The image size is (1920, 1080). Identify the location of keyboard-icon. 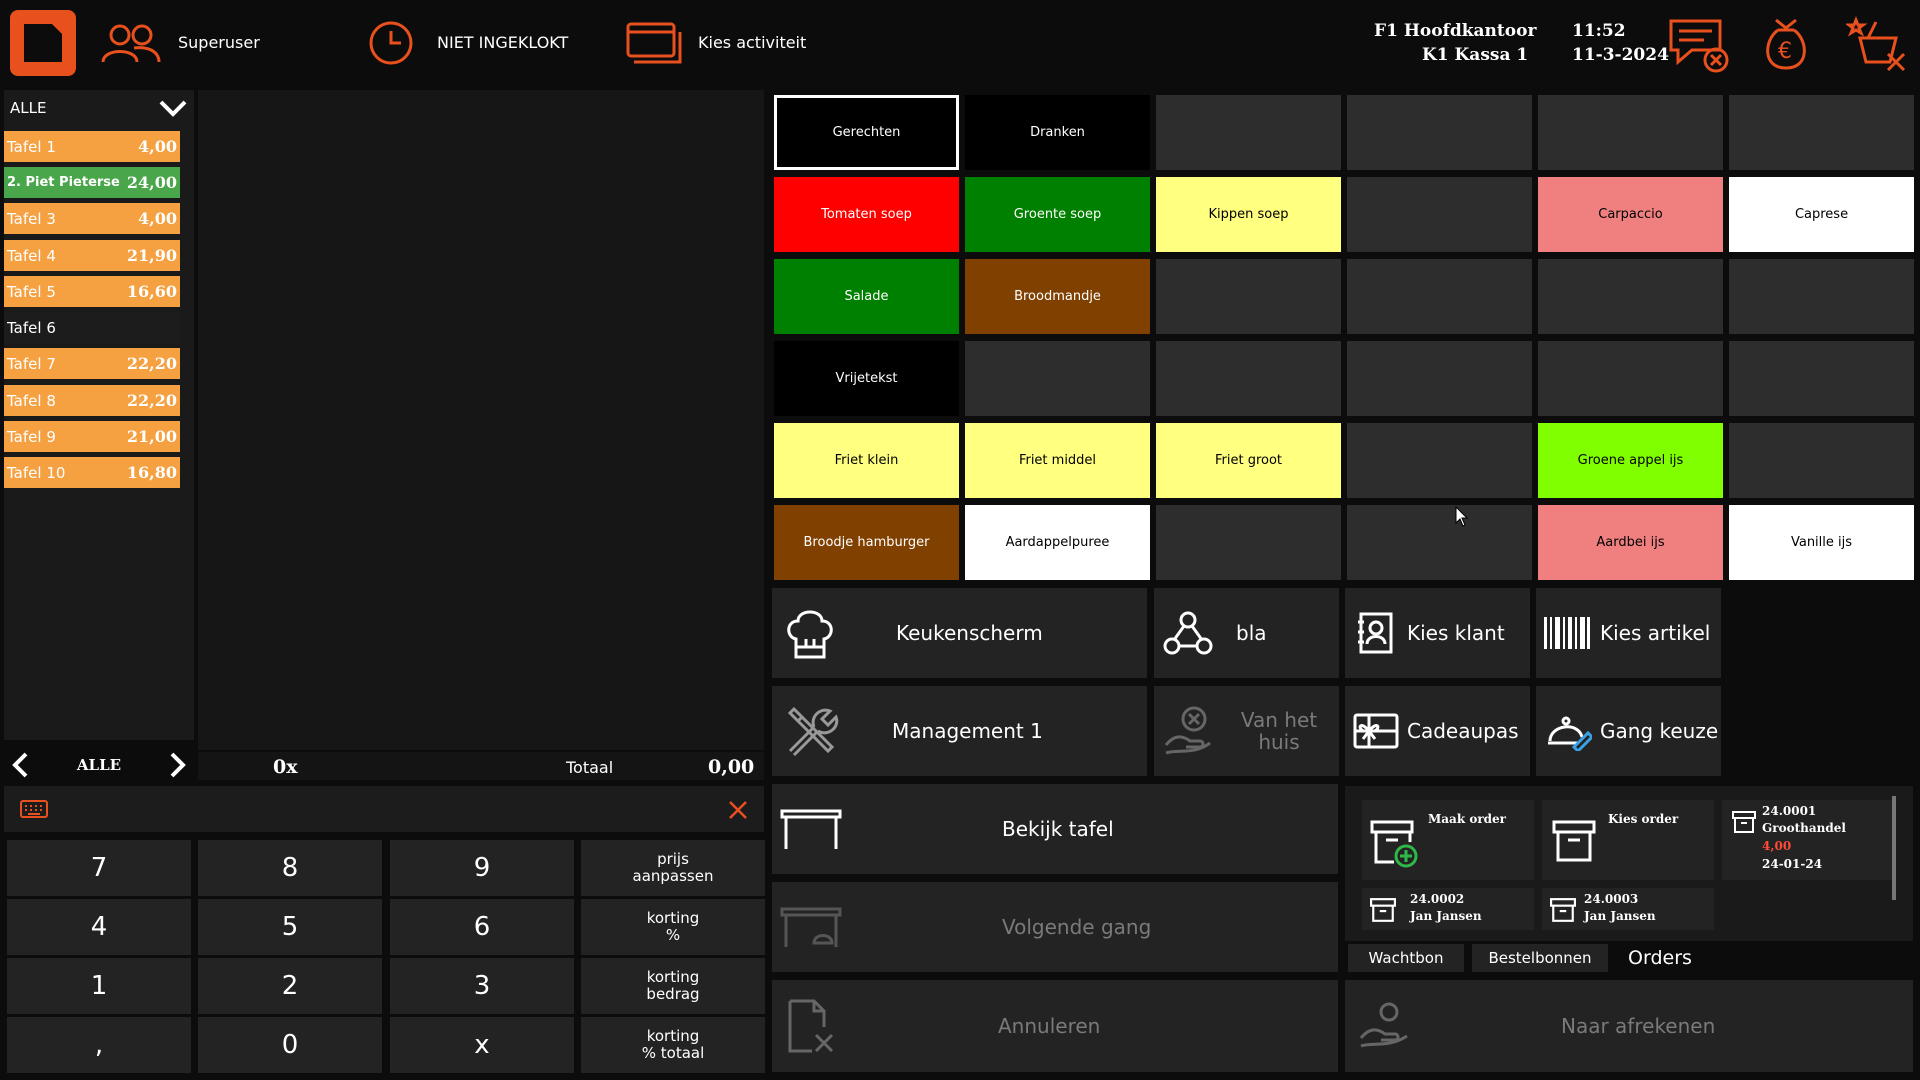
(34, 809).